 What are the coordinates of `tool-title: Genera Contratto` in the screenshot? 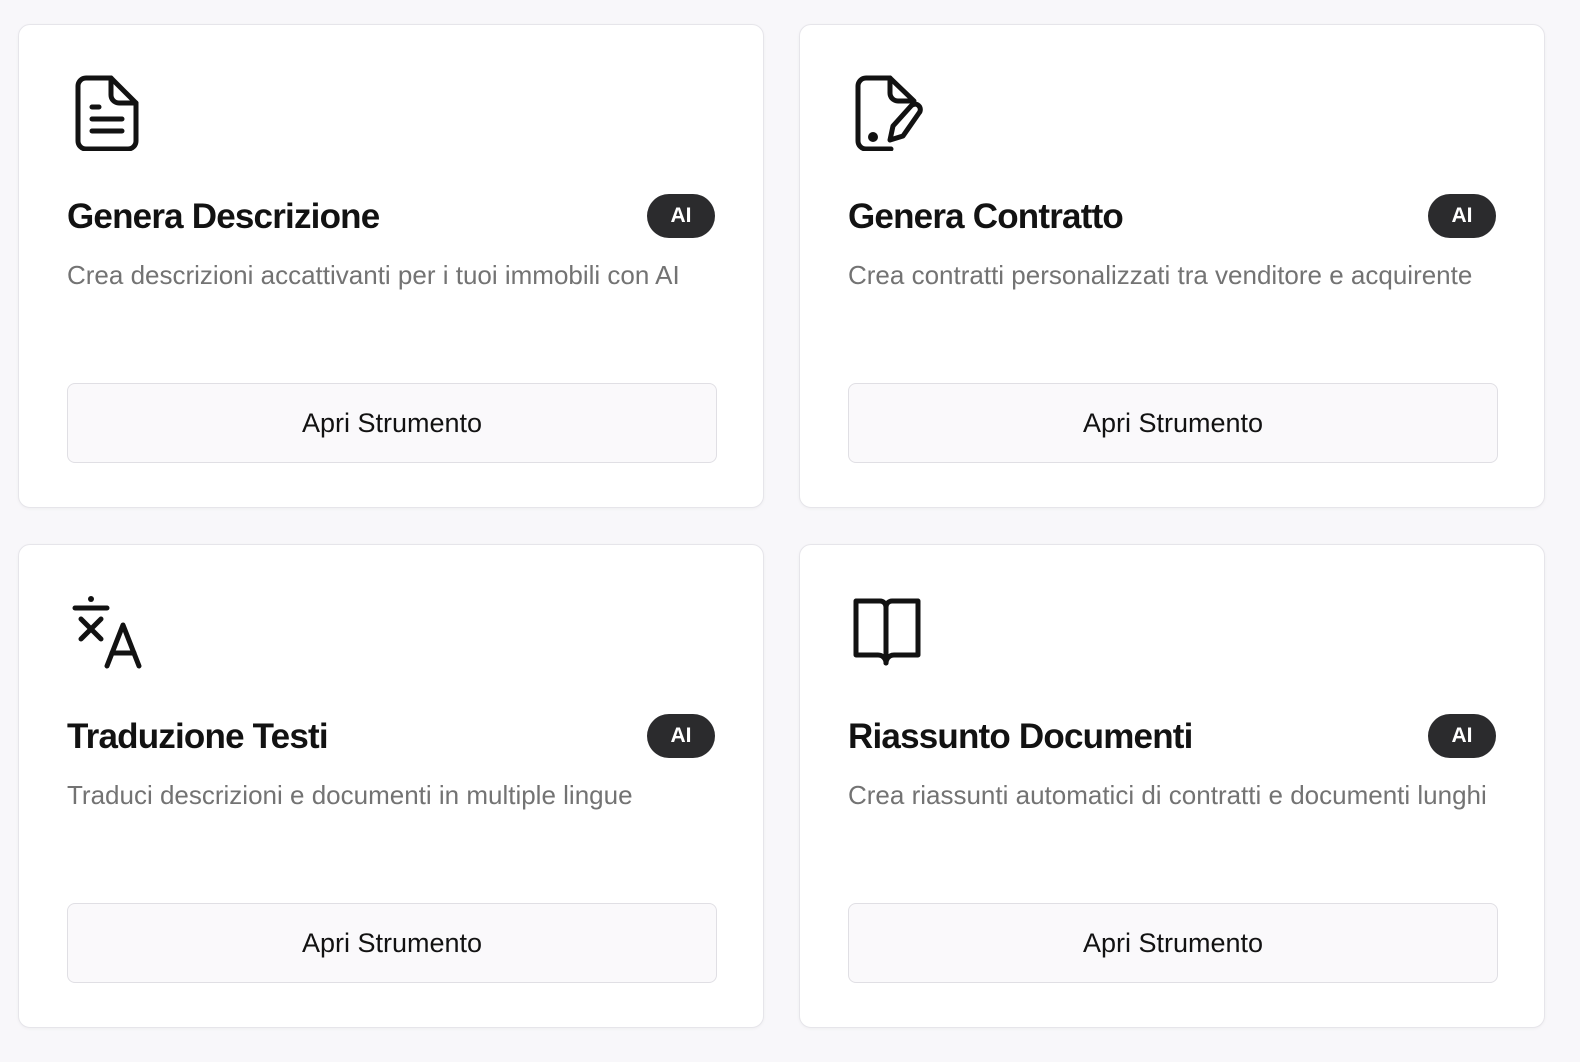 It's located at (986, 216).